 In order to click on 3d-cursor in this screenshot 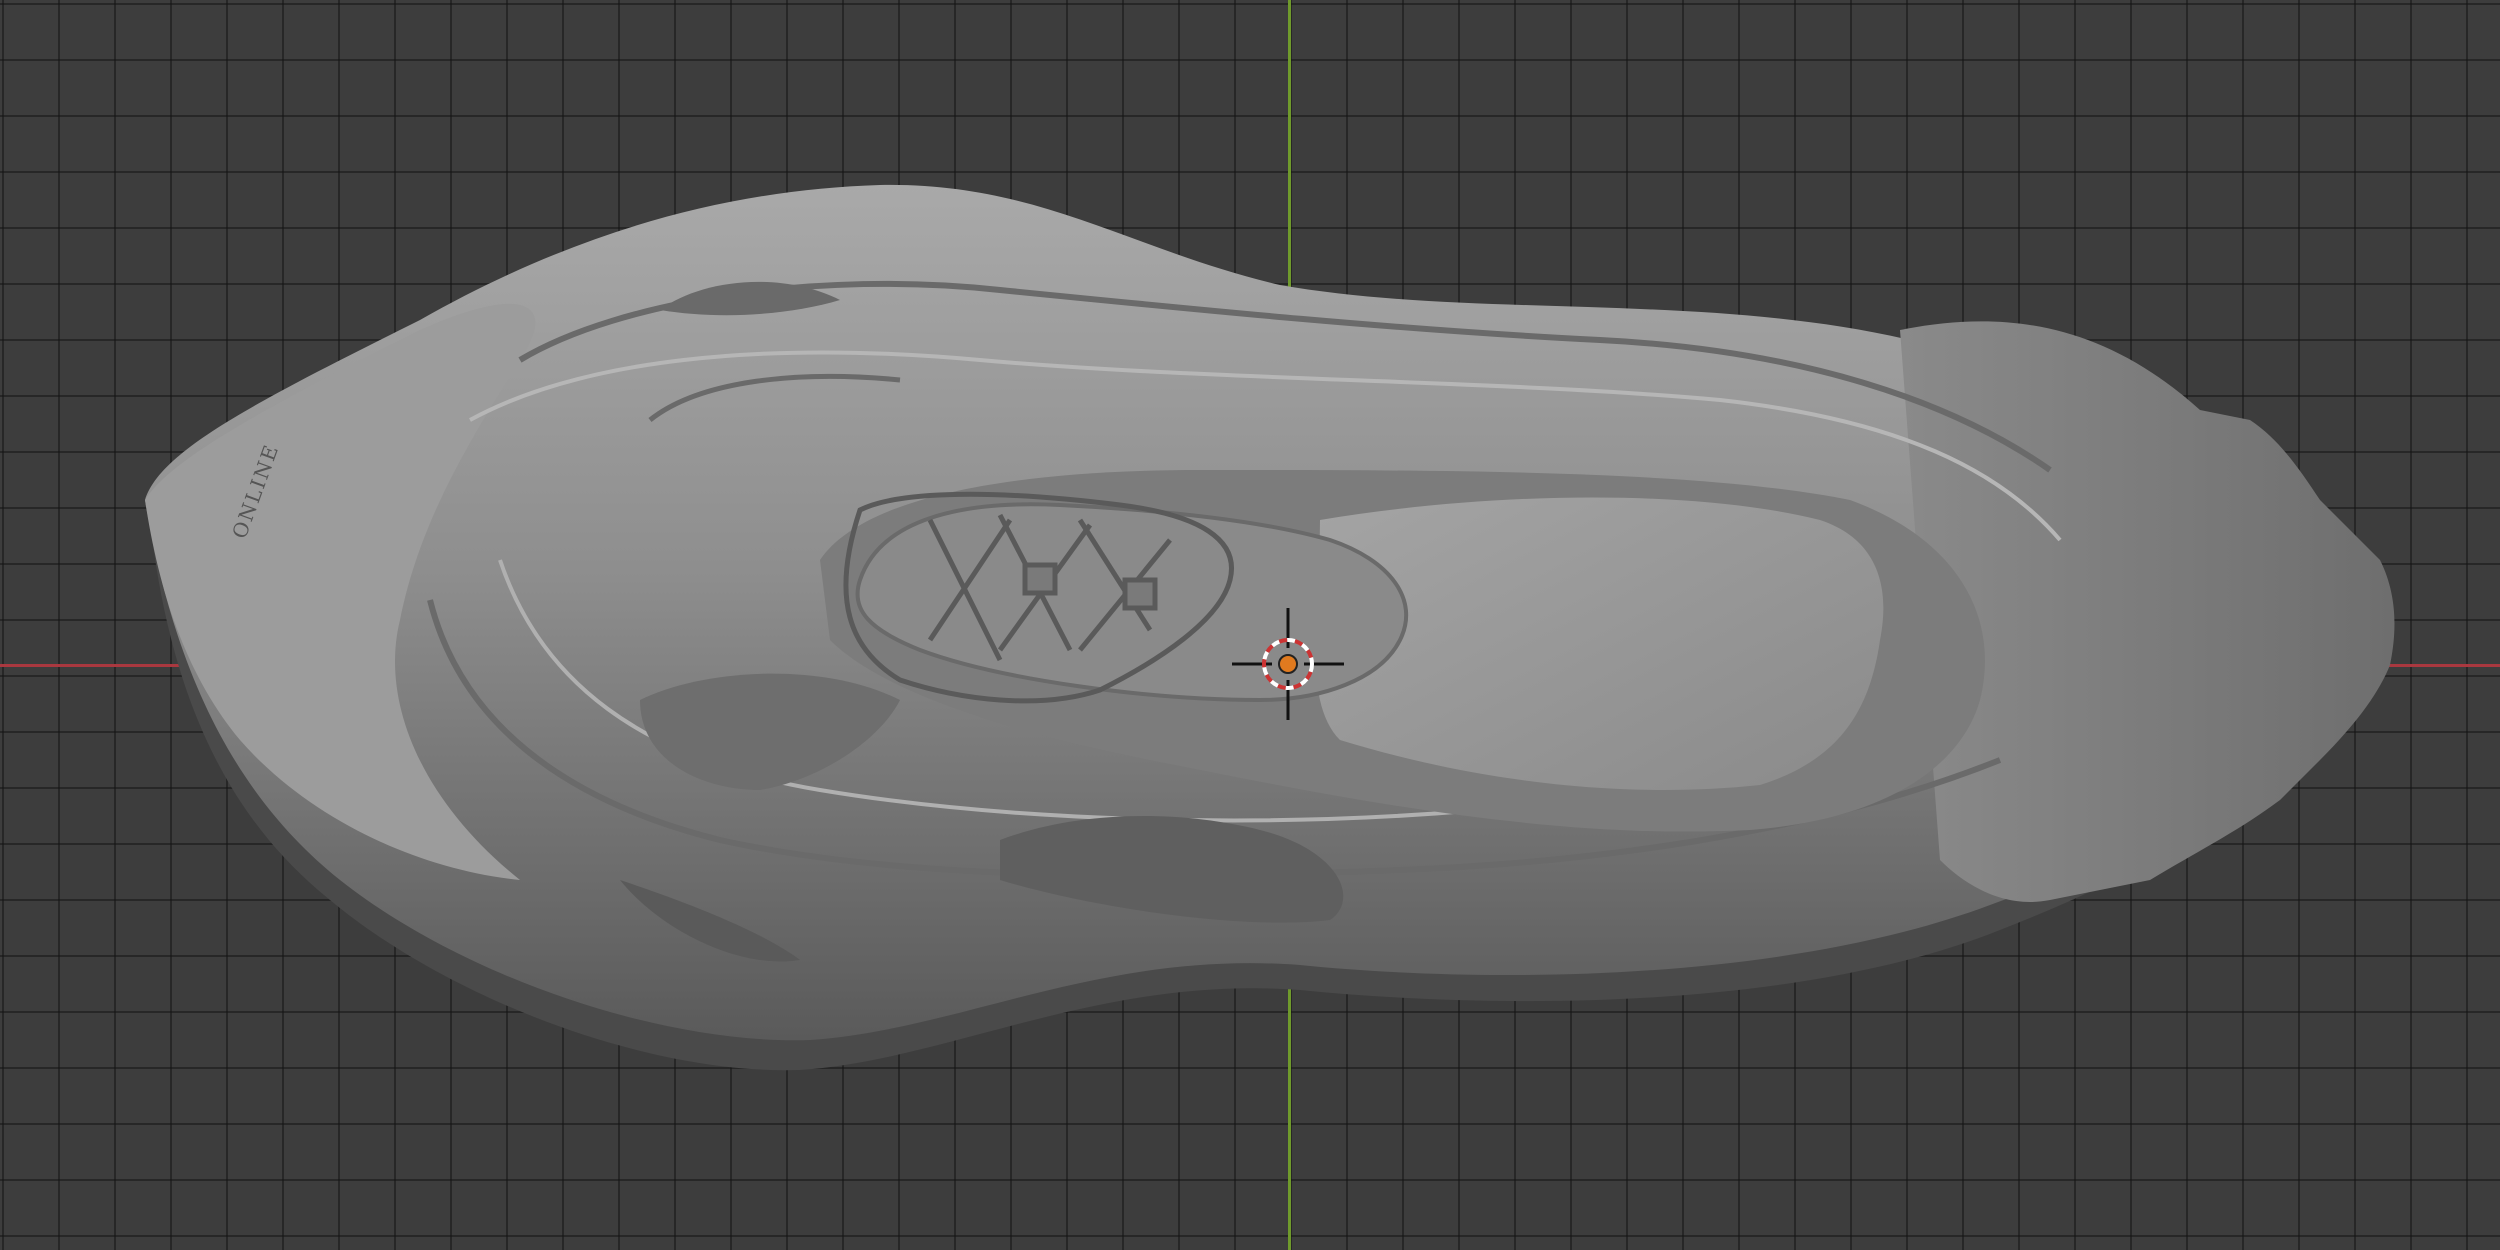, I will do `click(1288, 664)`.